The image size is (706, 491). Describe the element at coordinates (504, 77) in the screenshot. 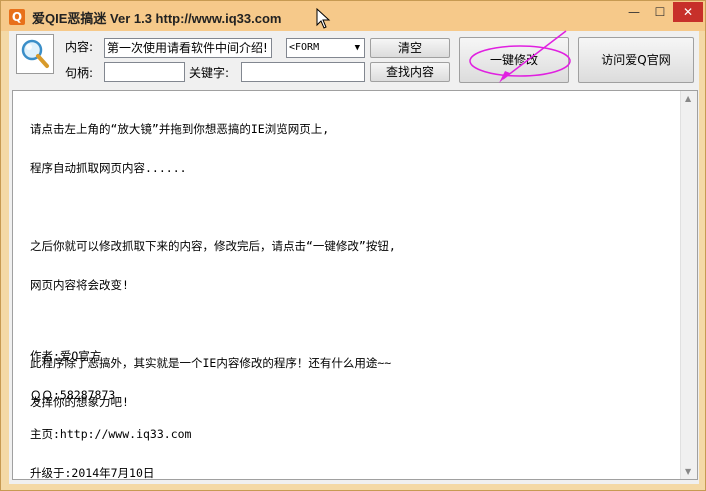

I see `annotation-arrowhead` at that location.